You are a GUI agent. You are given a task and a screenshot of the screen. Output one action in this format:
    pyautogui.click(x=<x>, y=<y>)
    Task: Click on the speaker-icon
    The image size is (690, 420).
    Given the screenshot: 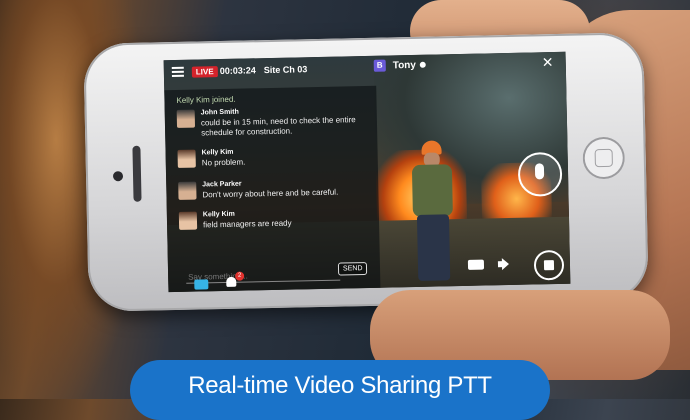 What is the action you would take?
    pyautogui.click(x=505, y=264)
    